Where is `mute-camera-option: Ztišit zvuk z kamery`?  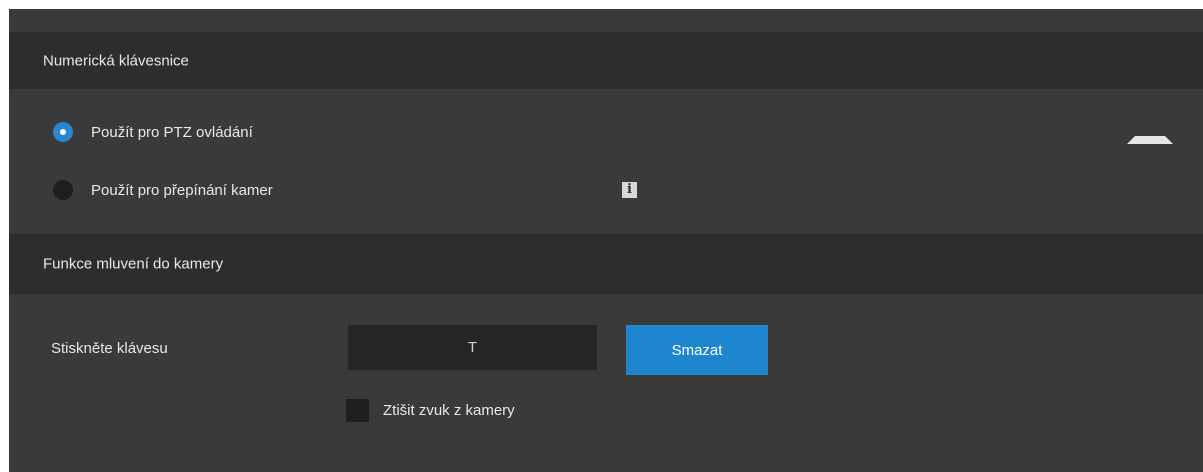
mute-camera-option: Ztišit zvuk z kamery is located at coordinates (430, 410).